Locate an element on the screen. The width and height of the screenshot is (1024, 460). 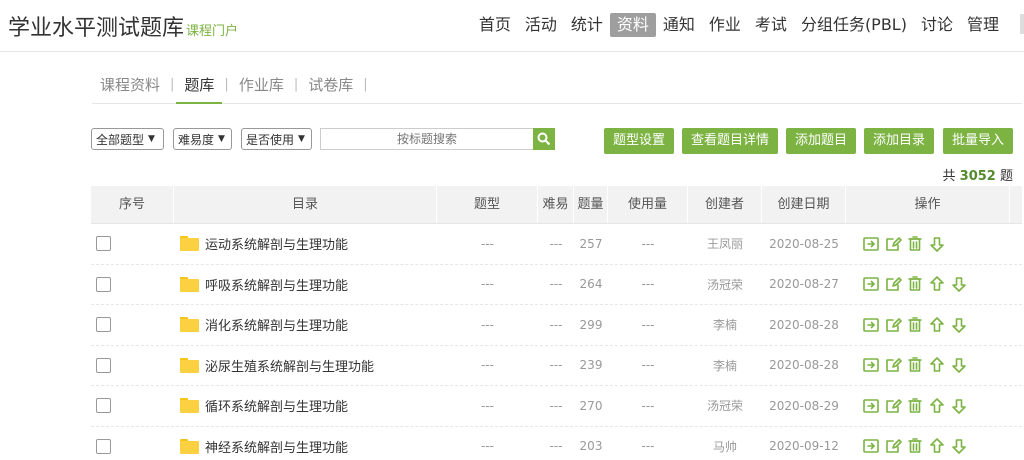
total-prefix: 共 is located at coordinates (949, 176).